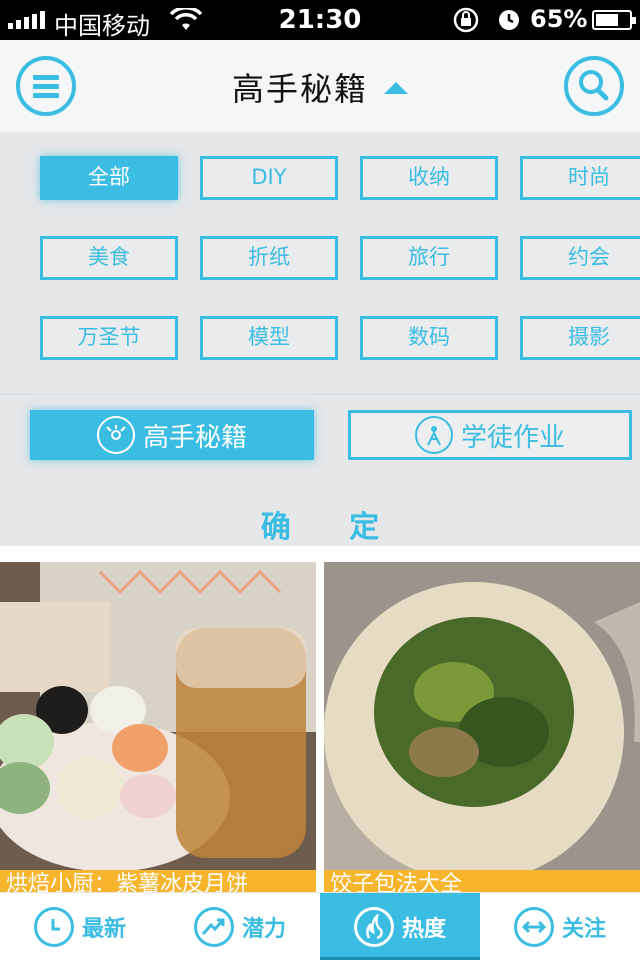 This screenshot has width=640, height=960. What do you see at coordinates (533, 927) in the screenshot?
I see `arrows-horizontal-icon` at bounding box center [533, 927].